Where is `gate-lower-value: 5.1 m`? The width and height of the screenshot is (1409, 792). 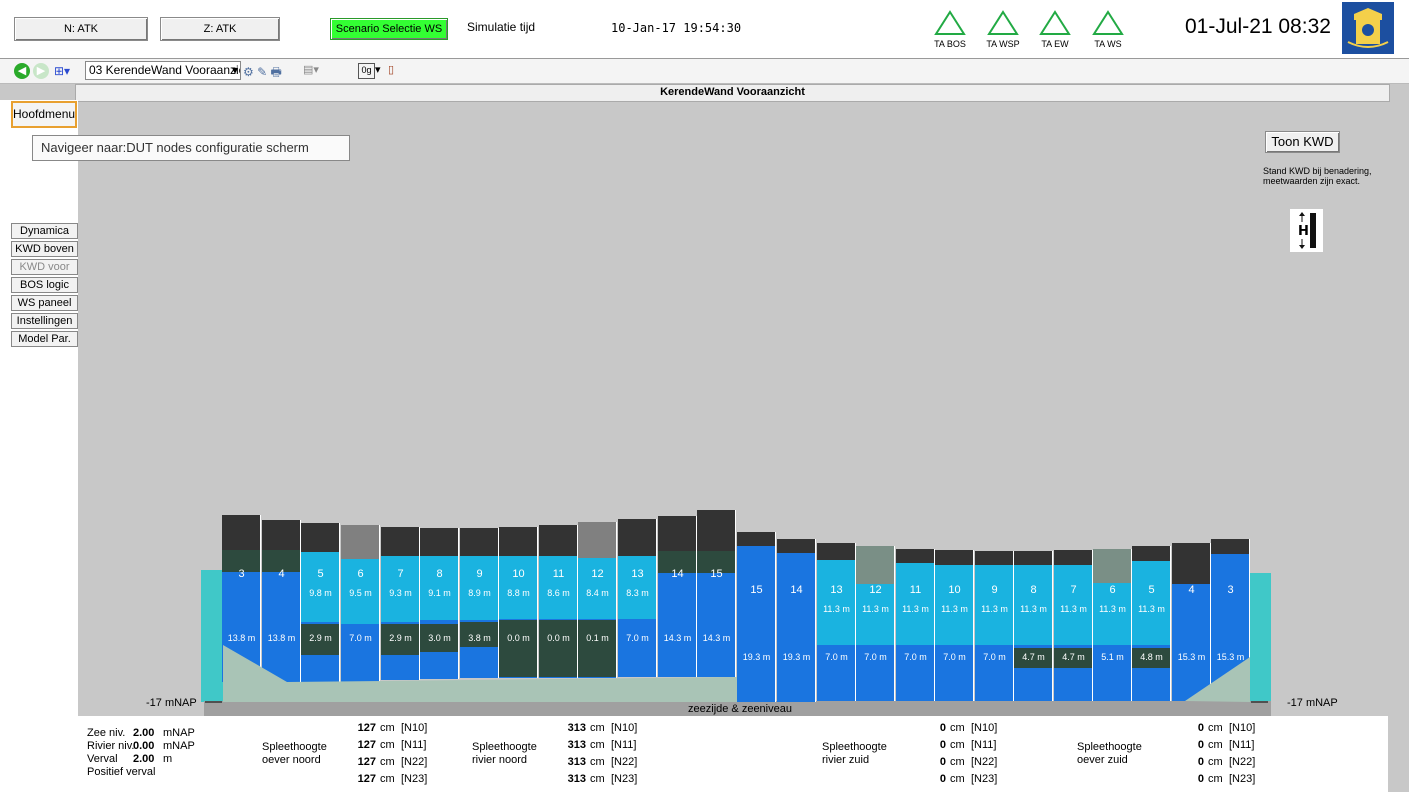
gate-lower-value: 5.1 m is located at coordinates (1112, 657).